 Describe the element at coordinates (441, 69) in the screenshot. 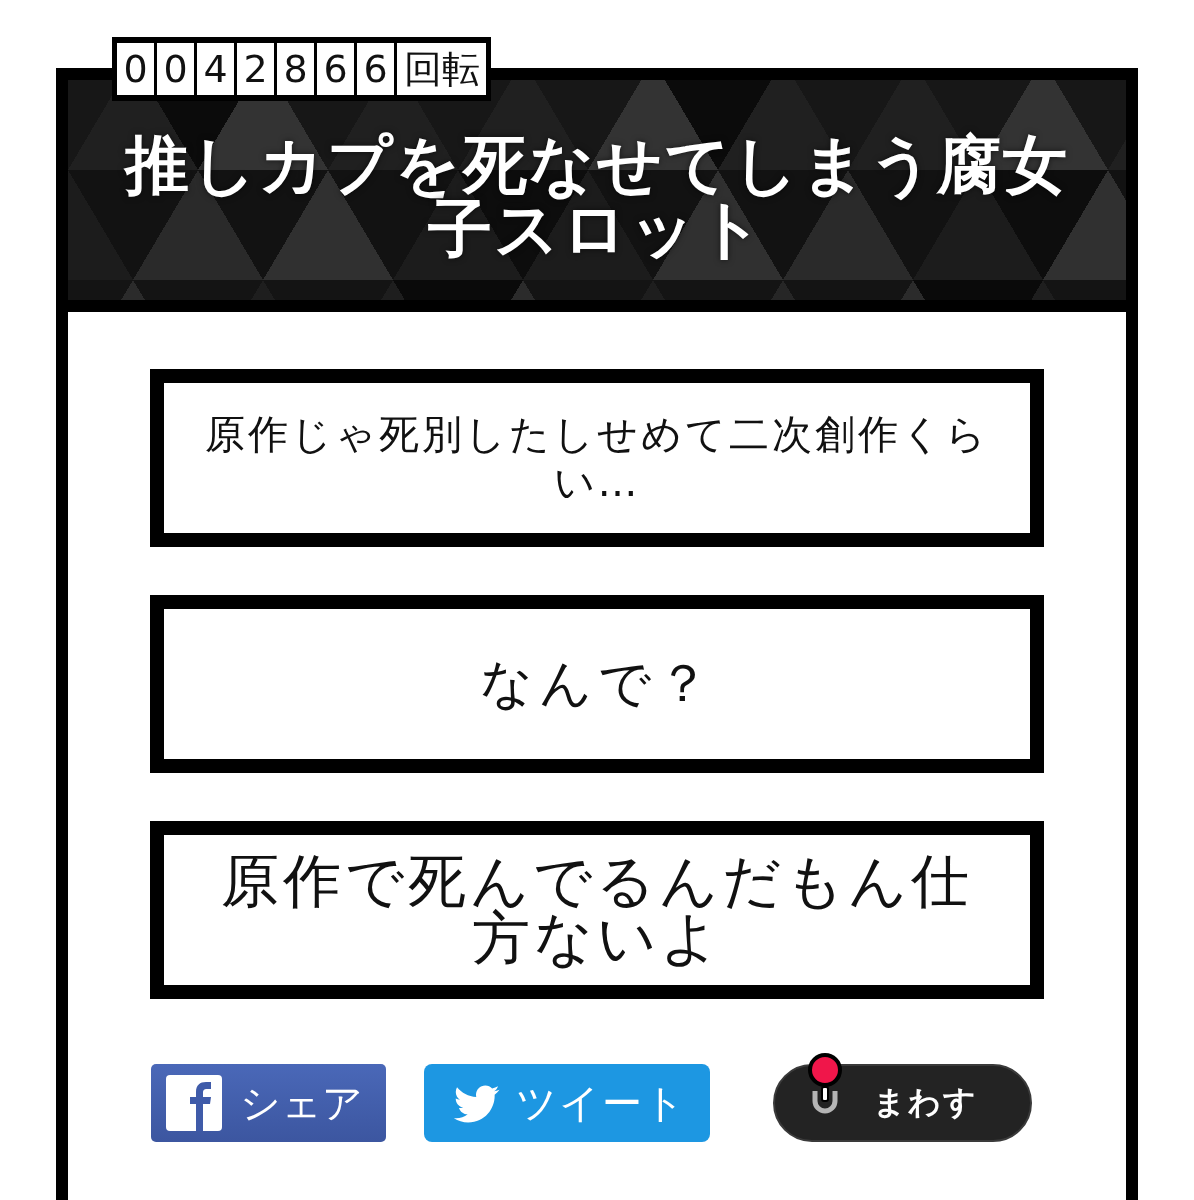

I see `counter-unit: 回転` at that location.